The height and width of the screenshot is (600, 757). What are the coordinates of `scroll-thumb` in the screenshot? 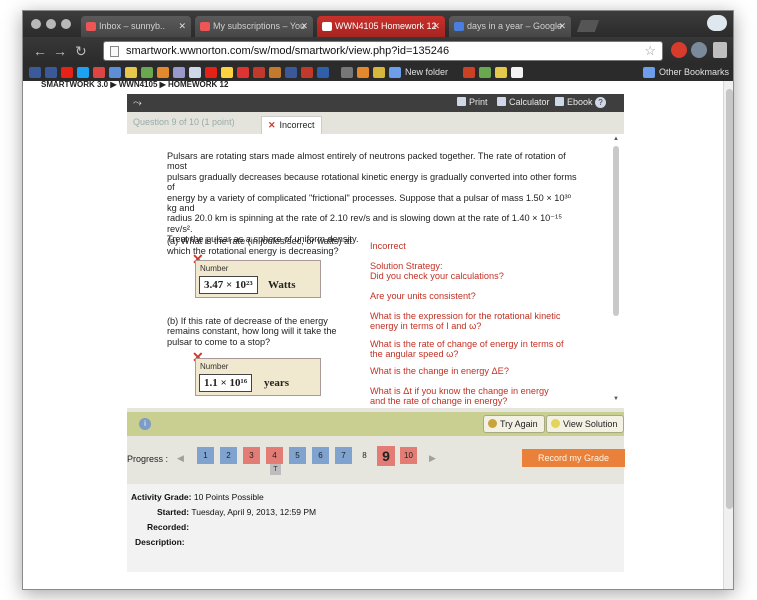 It's located at (616, 231).